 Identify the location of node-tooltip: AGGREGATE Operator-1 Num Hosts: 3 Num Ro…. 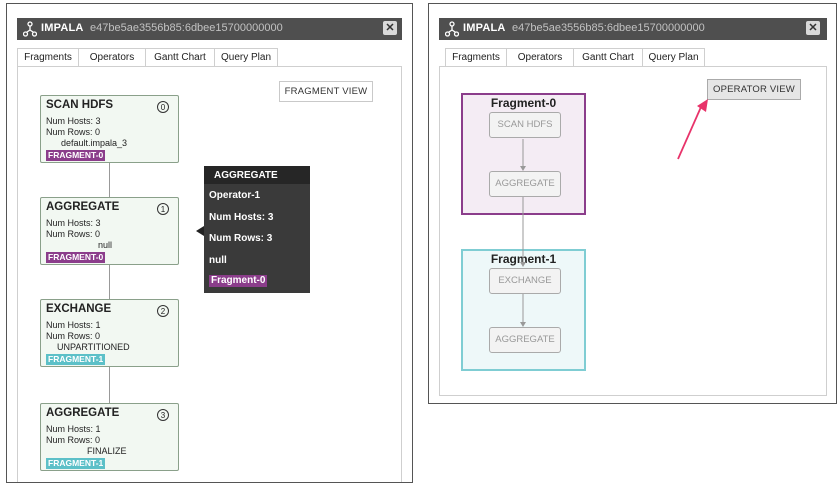
(257, 229).